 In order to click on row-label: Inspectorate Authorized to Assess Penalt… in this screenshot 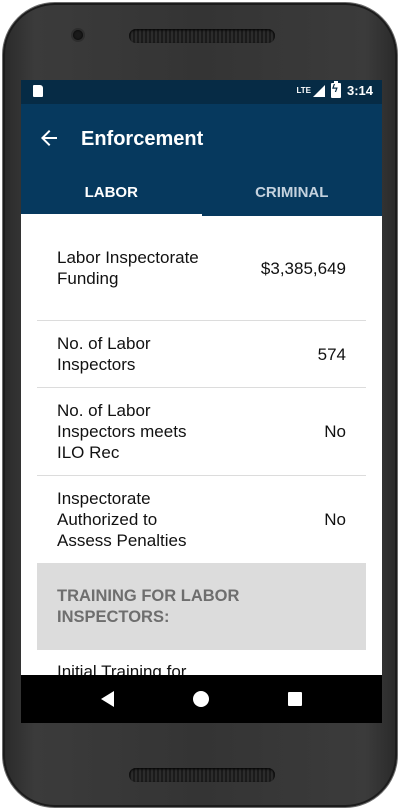, I will do `click(122, 519)`.